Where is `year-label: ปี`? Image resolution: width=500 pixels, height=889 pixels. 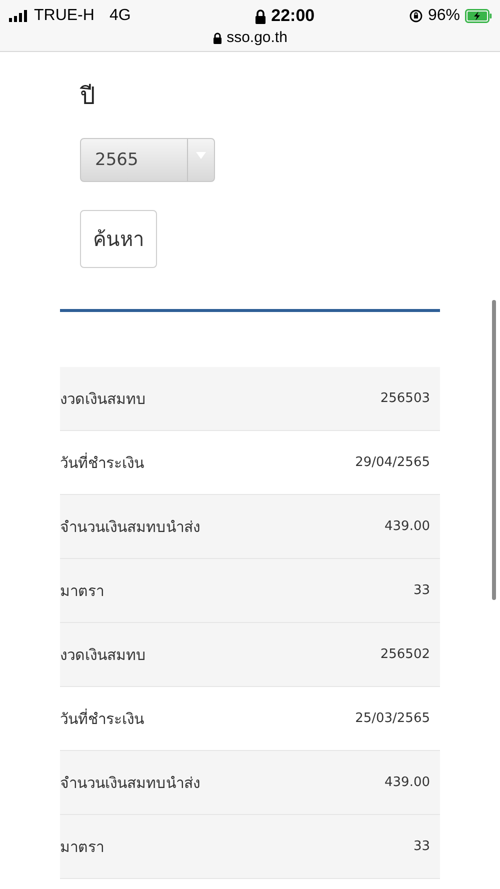 year-label: ปี is located at coordinates (87, 96).